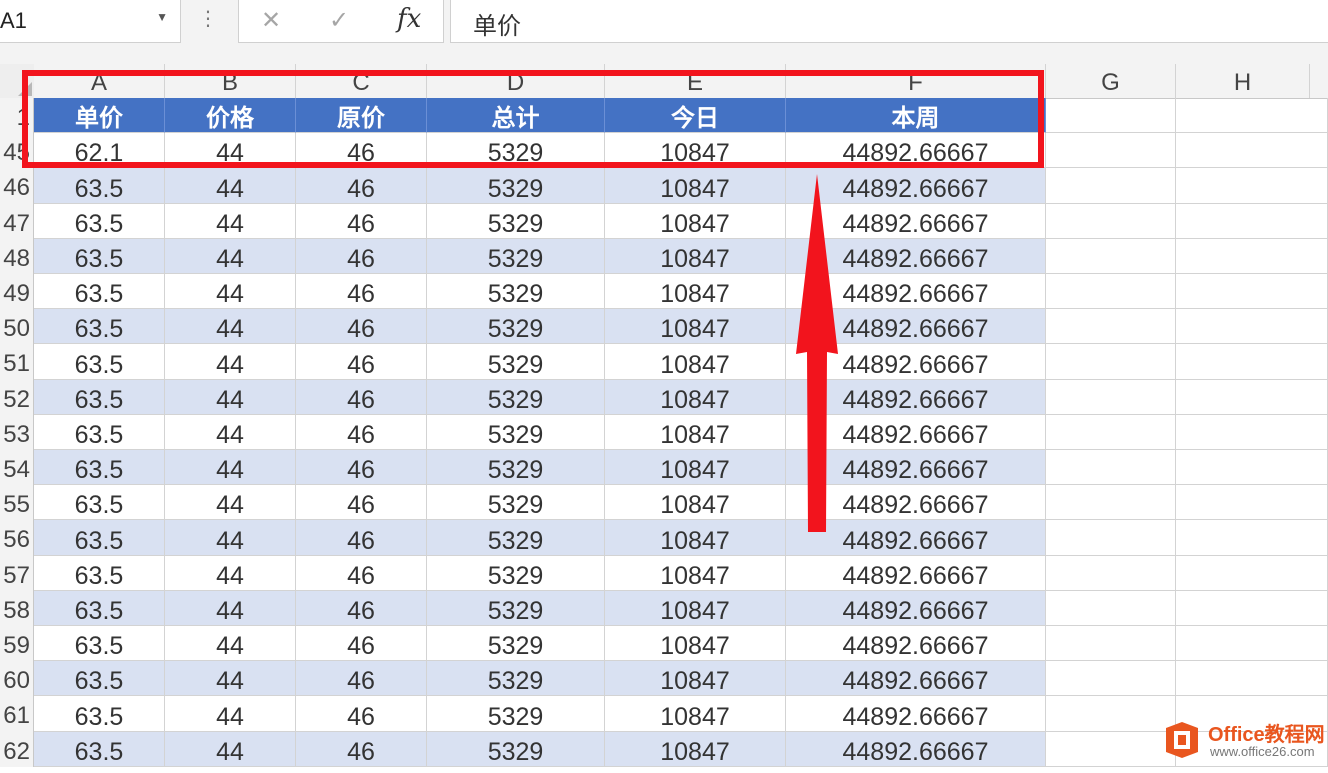  Describe the element at coordinates (17, 714) in the screenshot. I see `row-header: 61` at that location.